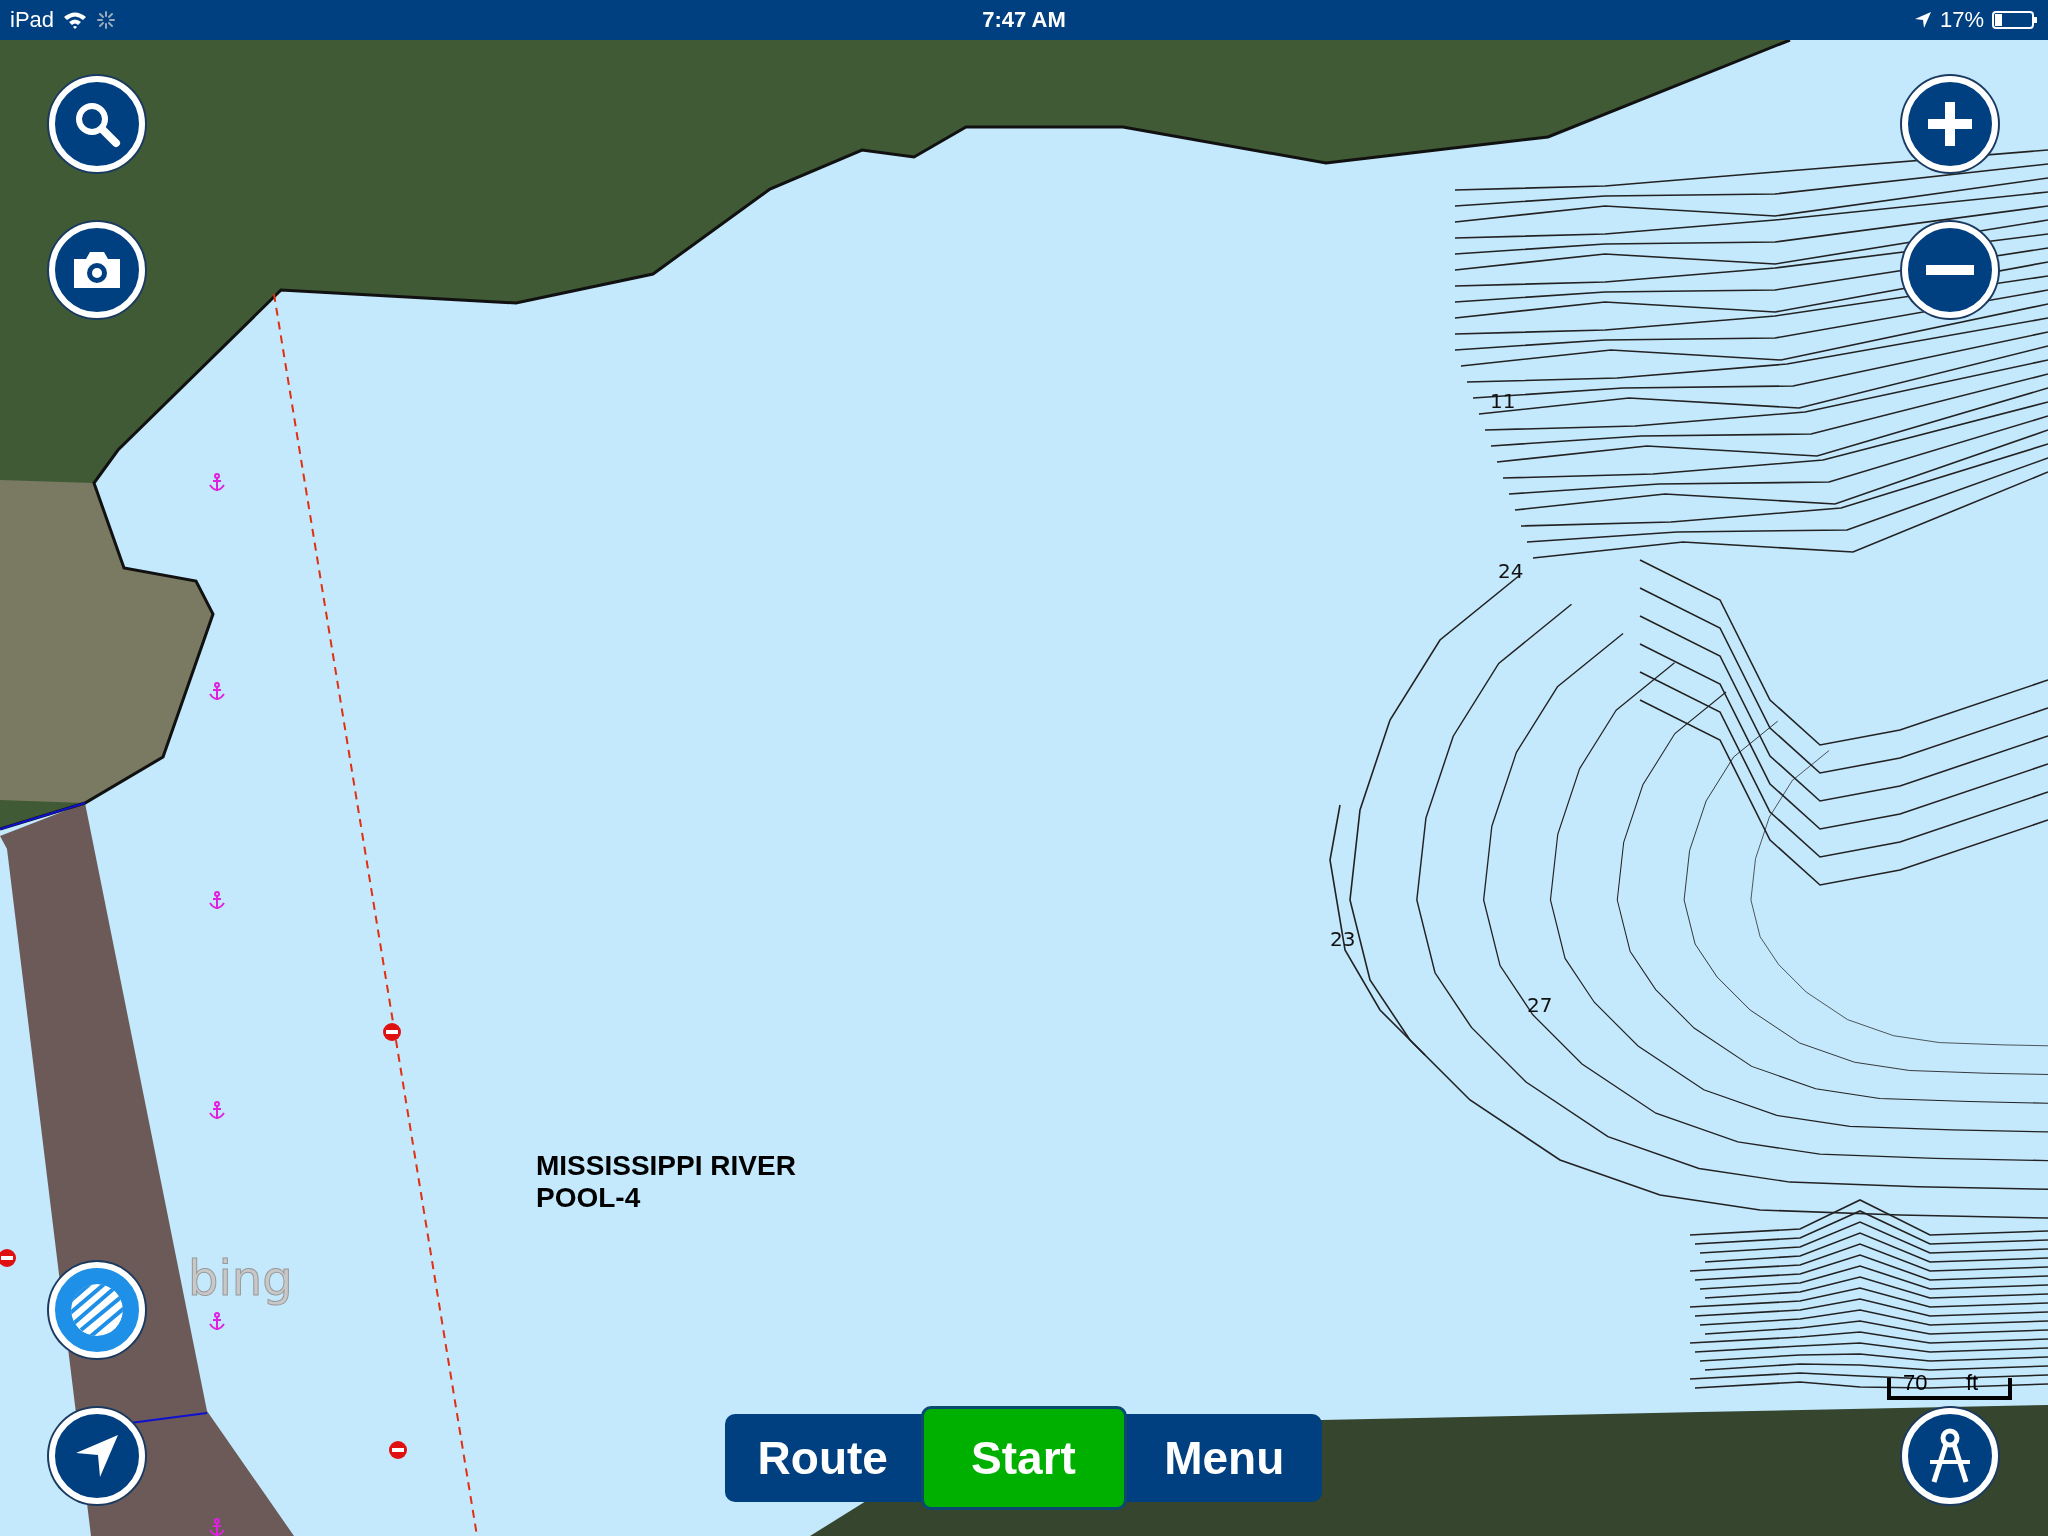 The height and width of the screenshot is (1536, 2048). What do you see at coordinates (97, 1310) in the screenshot?
I see `striped-globe-icon` at bounding box center [97, 1310].